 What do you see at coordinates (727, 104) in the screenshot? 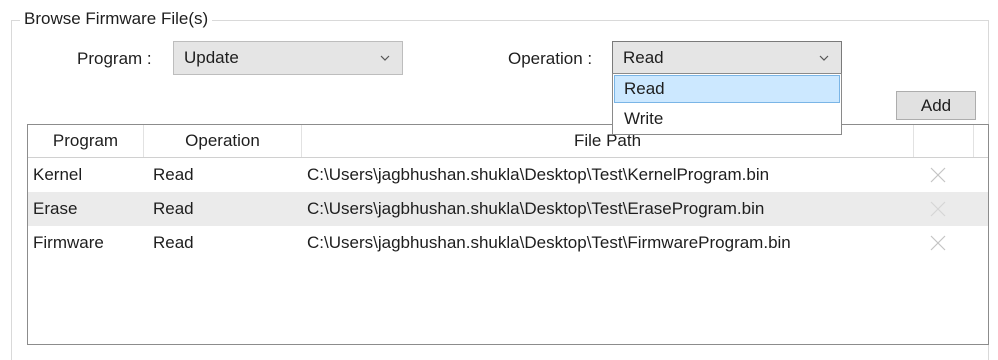
I see `operation-dropdown-list: Read Write` at bounding box center [727, 104].